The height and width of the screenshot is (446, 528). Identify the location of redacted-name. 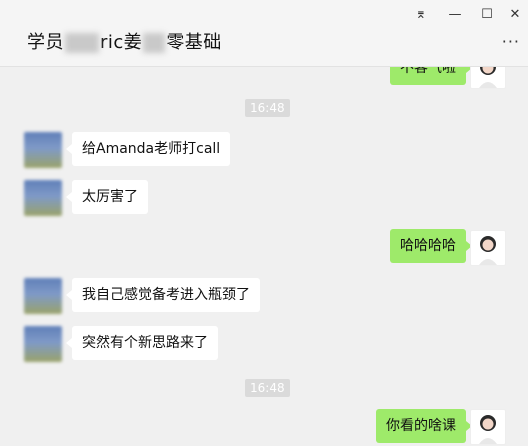
(82, 43).